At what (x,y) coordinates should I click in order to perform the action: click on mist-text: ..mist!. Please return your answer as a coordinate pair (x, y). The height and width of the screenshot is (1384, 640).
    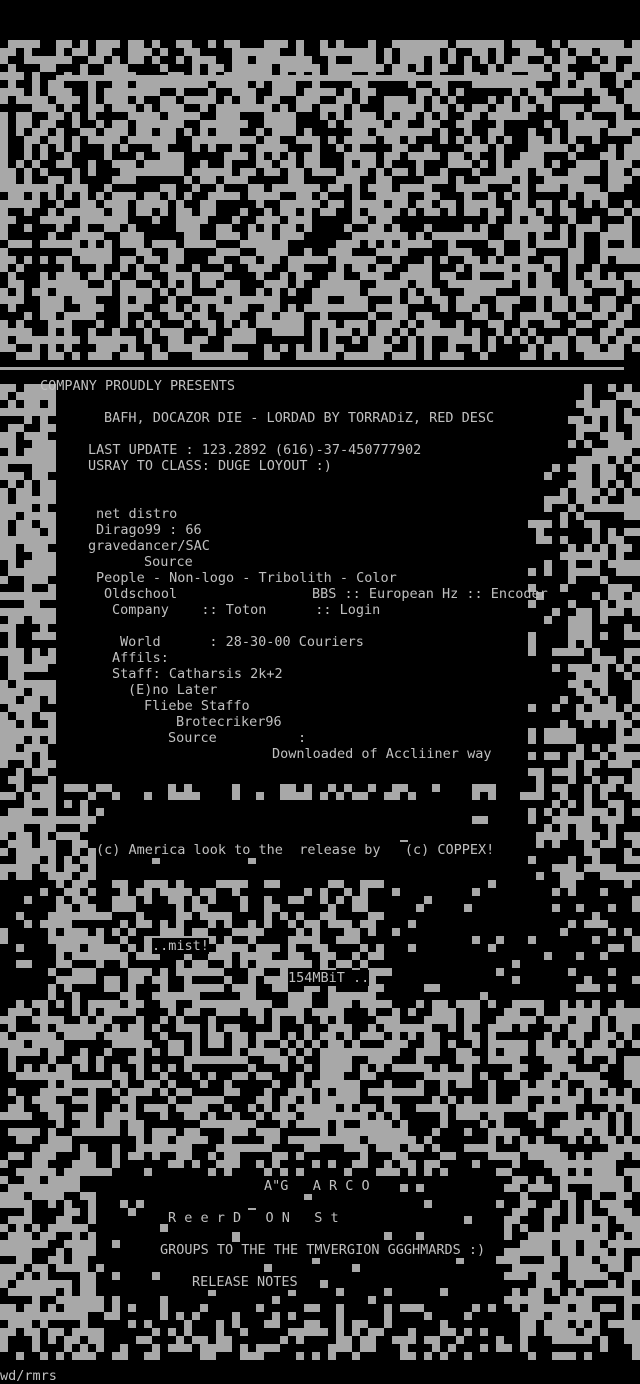
    Looking at the image, I should click on (180, 946).